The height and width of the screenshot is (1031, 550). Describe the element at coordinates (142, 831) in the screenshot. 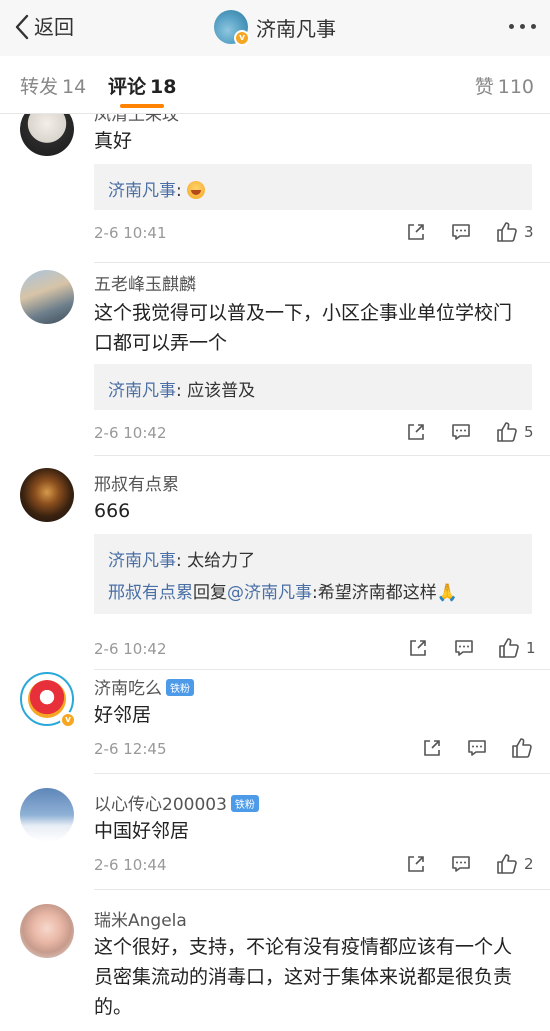

I see `comment-text: 中国好邻居` at that location.